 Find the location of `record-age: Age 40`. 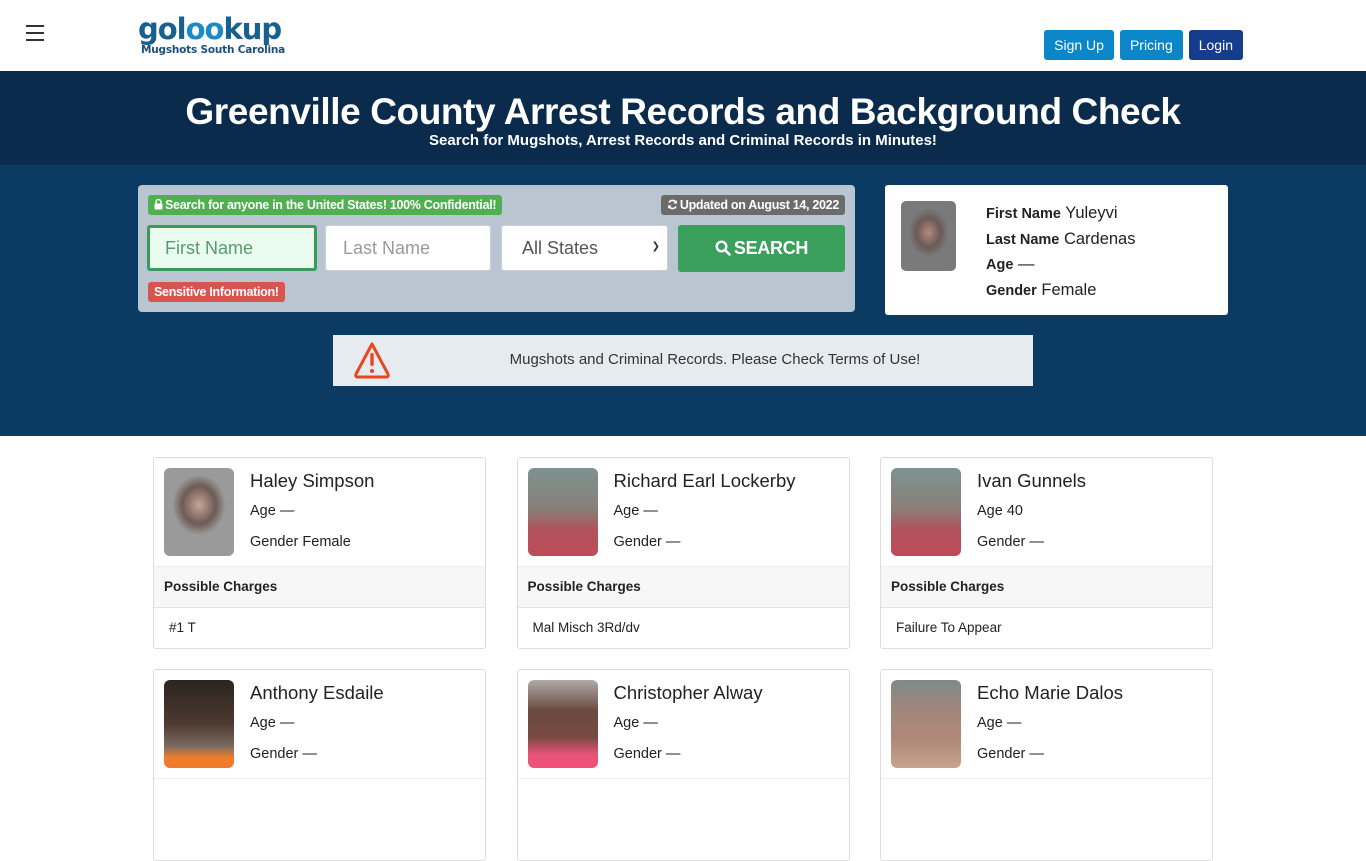

record-age: Age 40 is located at coordinates (1000, 511).